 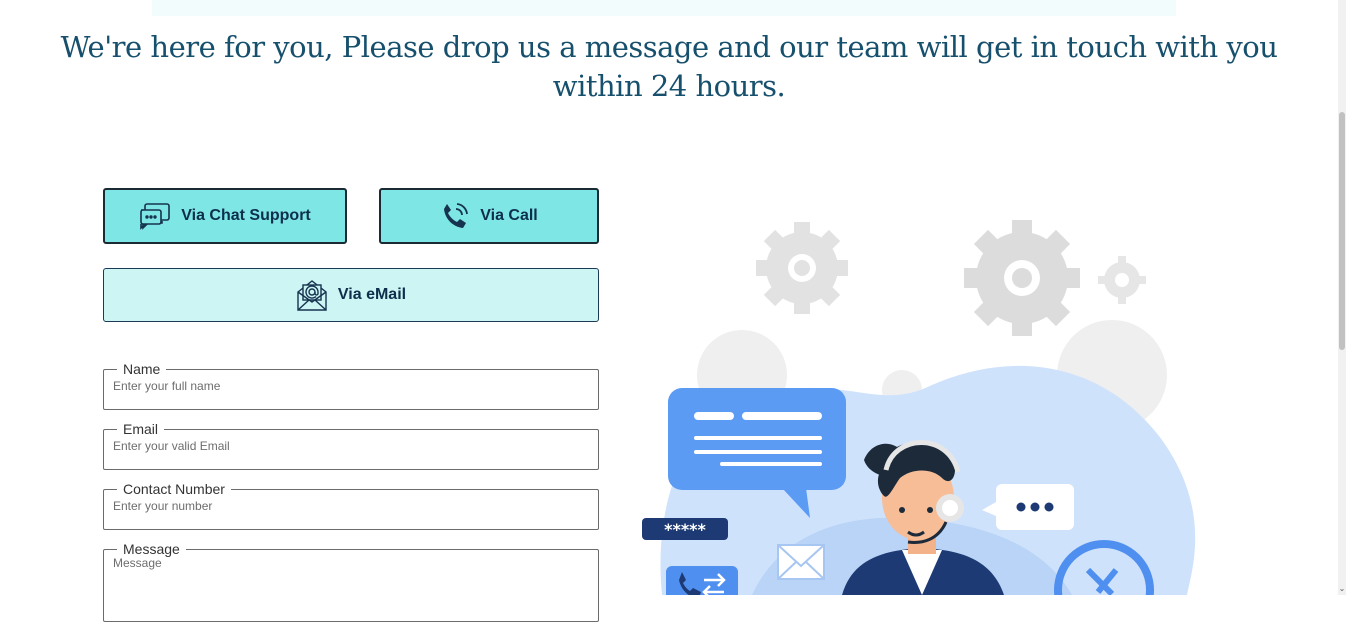 I want to click on email-field: Email, so click(x=351, y=446).